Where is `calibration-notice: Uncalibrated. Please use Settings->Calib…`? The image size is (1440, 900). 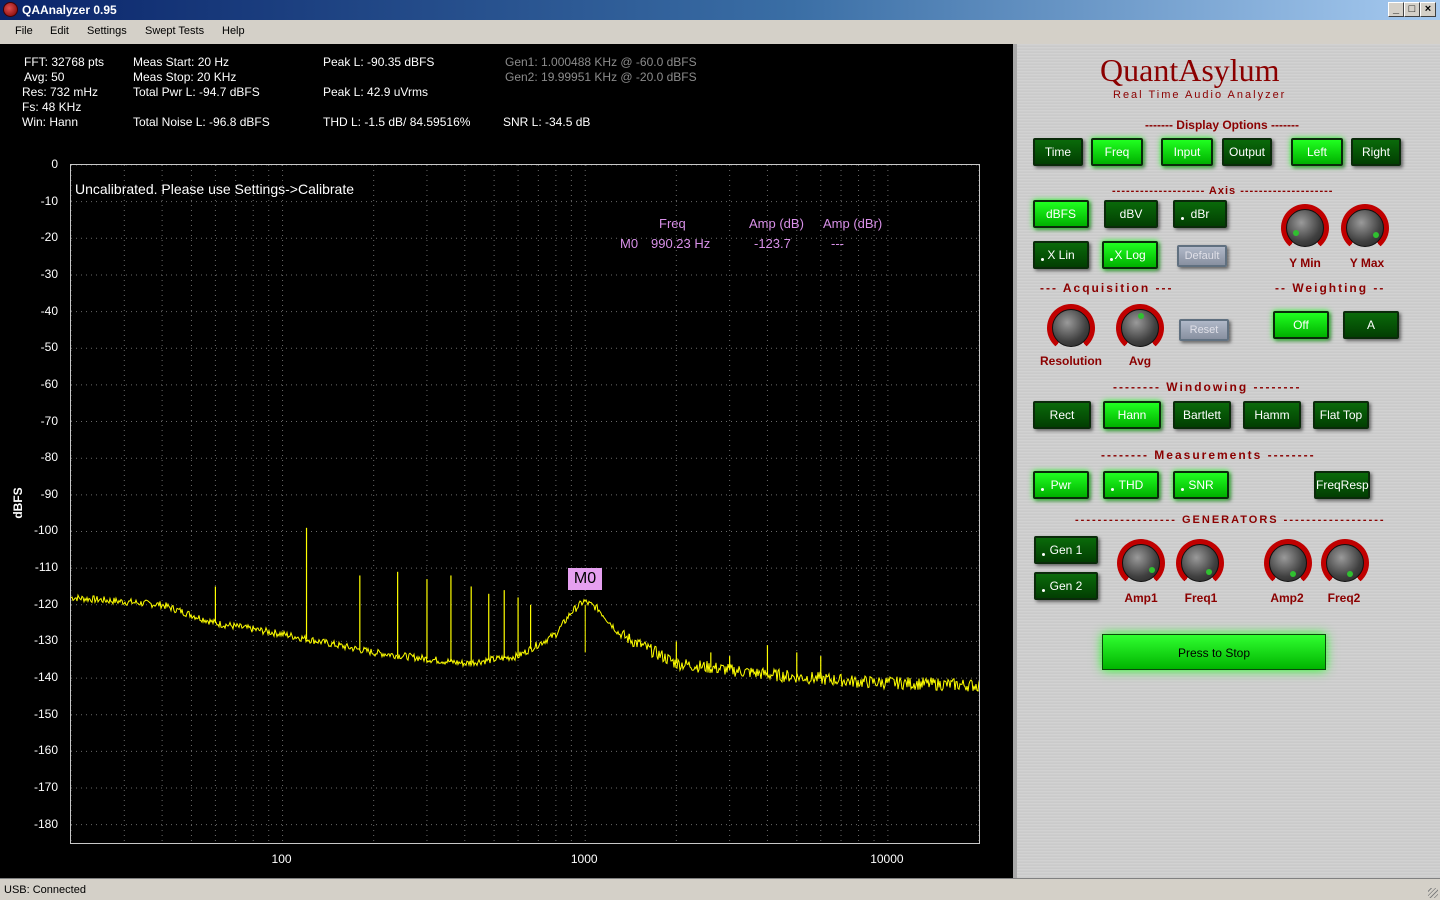
calibration-notice: Uncalibrated. Please use Settings->Calib… is located at coordinates (214, 189).